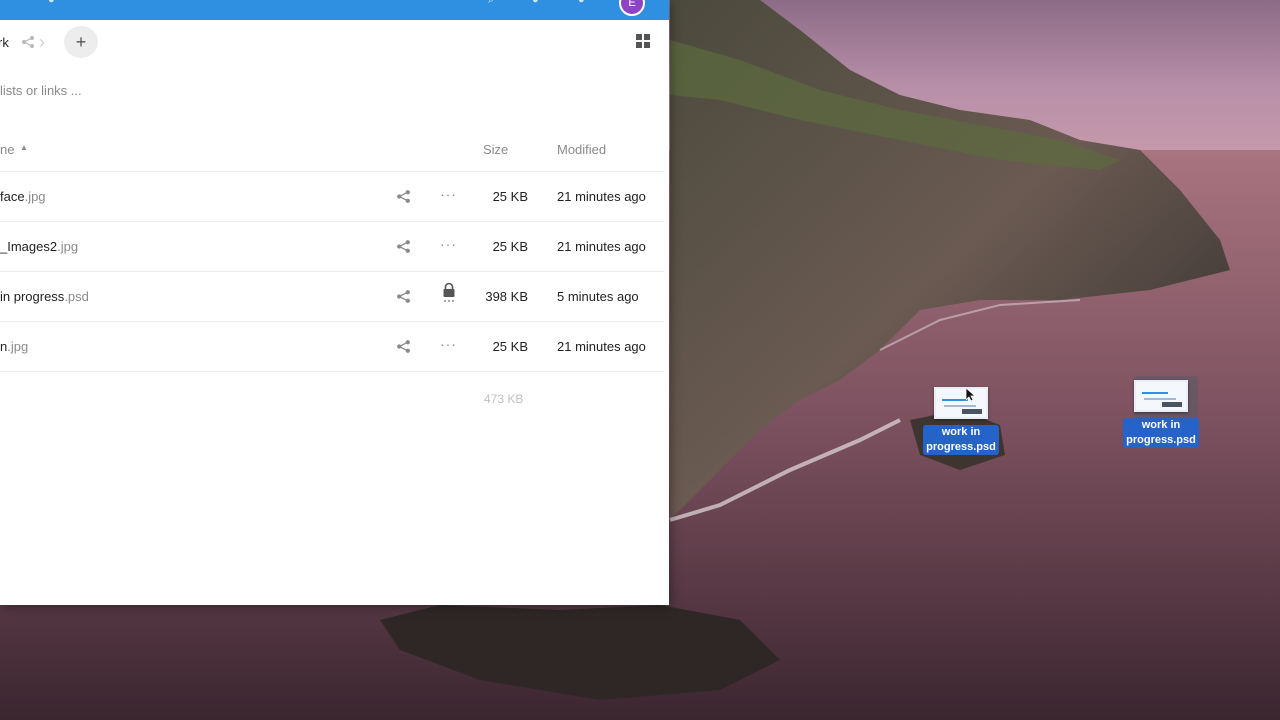 Image resolution: width=1280 pixels, height=720 pixels. I want to click on desktop-file-icon-selected: work in progress.psd, so click(1161, 412).